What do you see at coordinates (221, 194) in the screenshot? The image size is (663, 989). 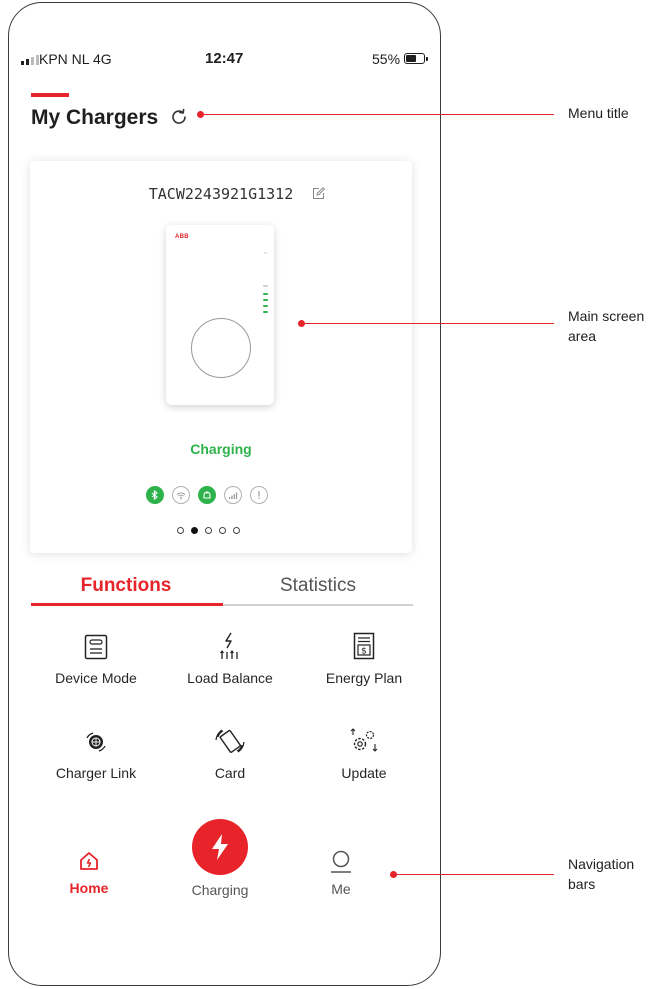 I see `charger-id: TACW2243921G1312` at bounding box center [221, 194].